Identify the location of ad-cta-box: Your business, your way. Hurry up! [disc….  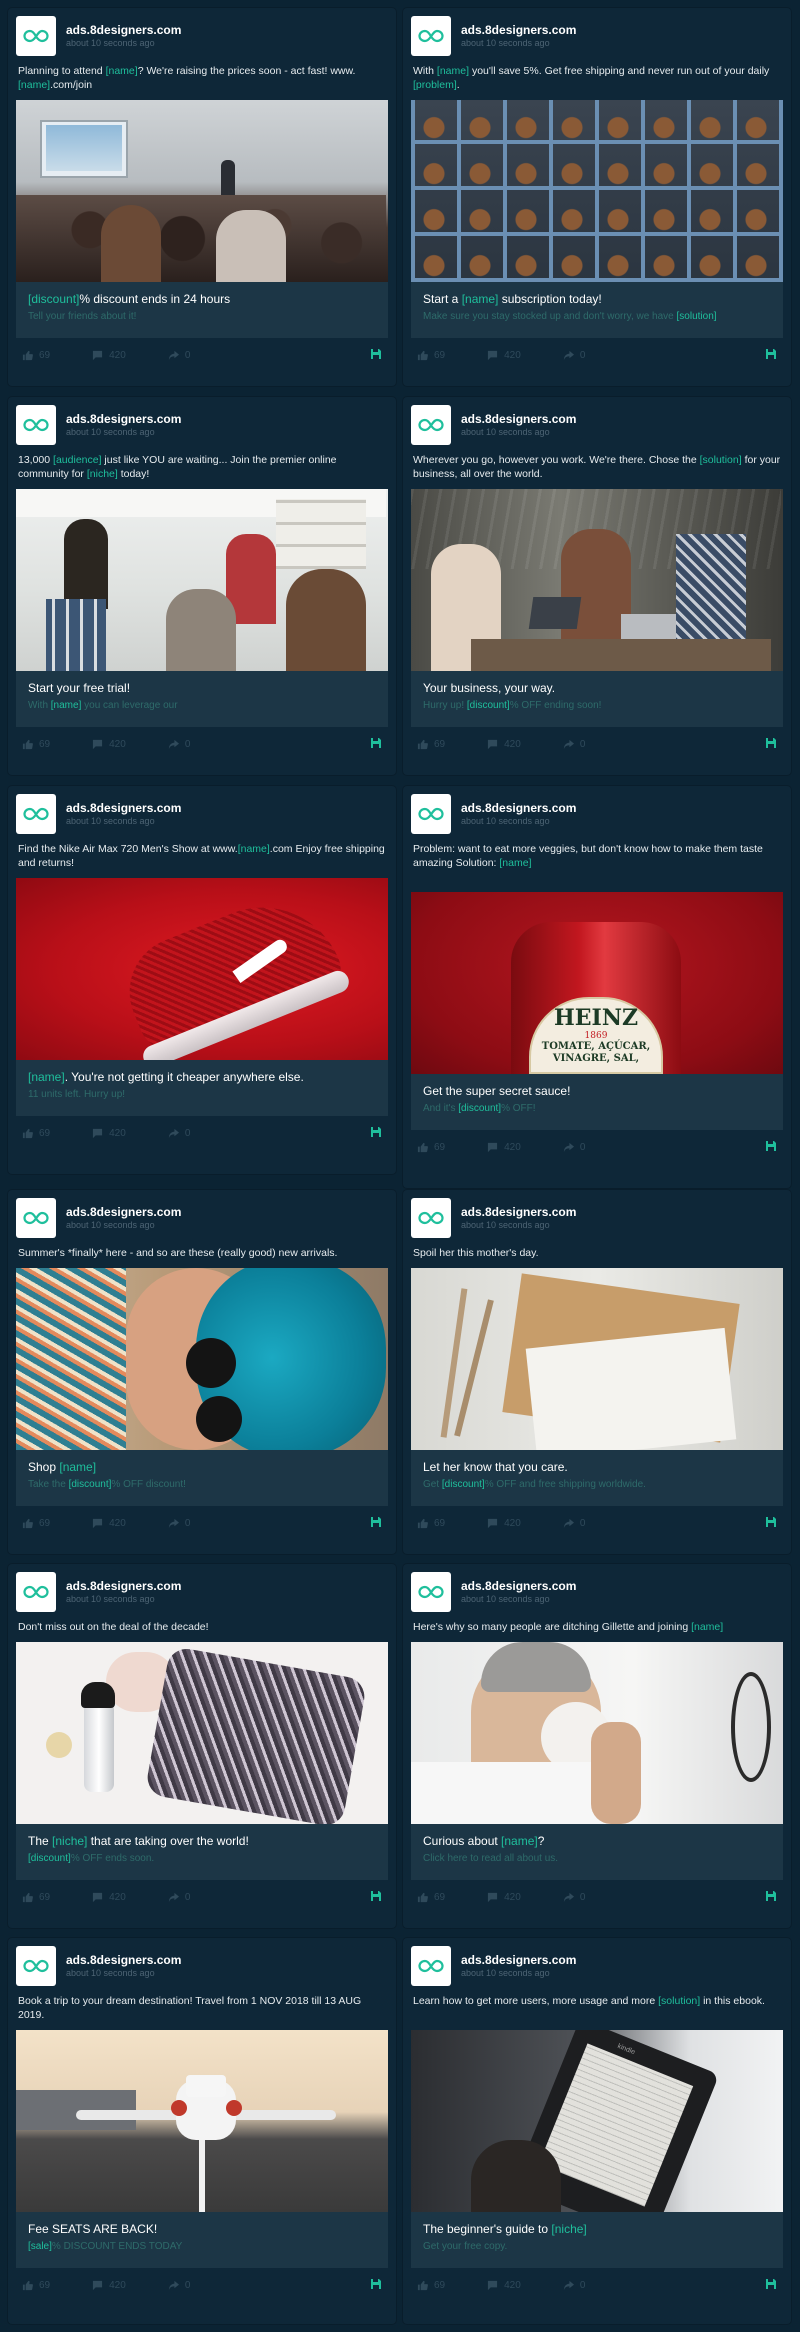
(597, 699).